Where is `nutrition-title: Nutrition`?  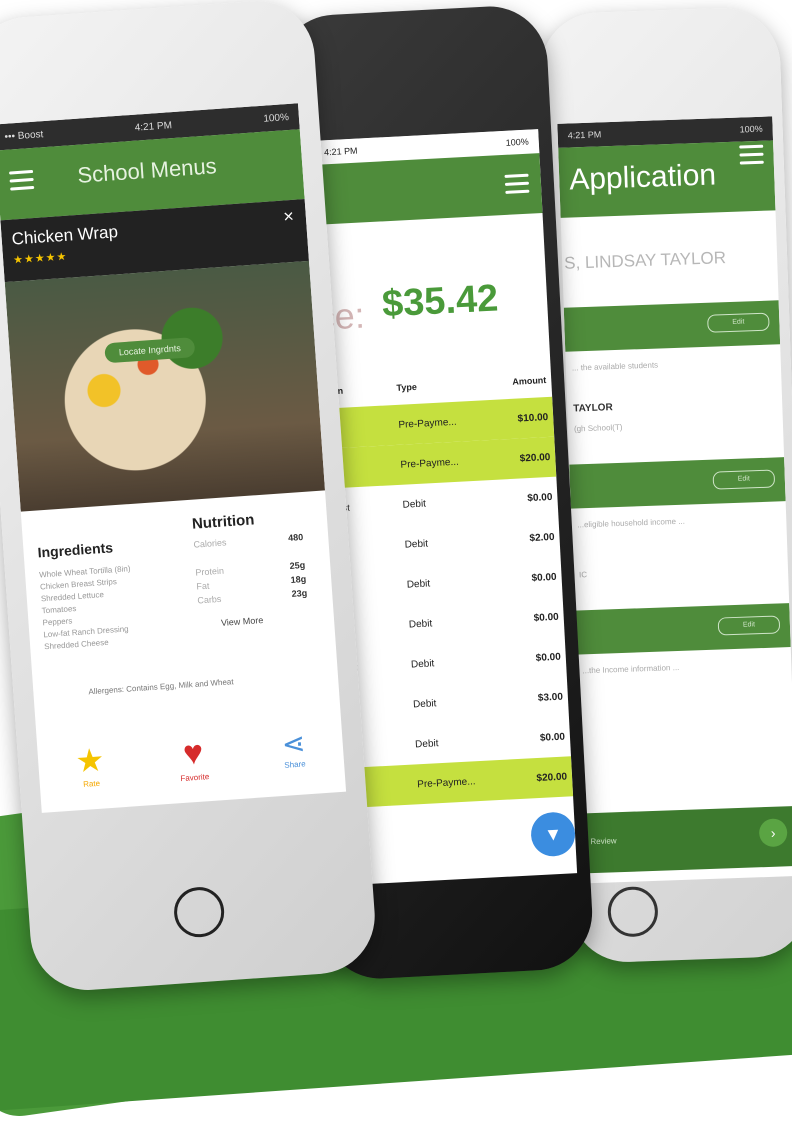 nutrition-title: Nutrition is located at coordinates (223, 522).